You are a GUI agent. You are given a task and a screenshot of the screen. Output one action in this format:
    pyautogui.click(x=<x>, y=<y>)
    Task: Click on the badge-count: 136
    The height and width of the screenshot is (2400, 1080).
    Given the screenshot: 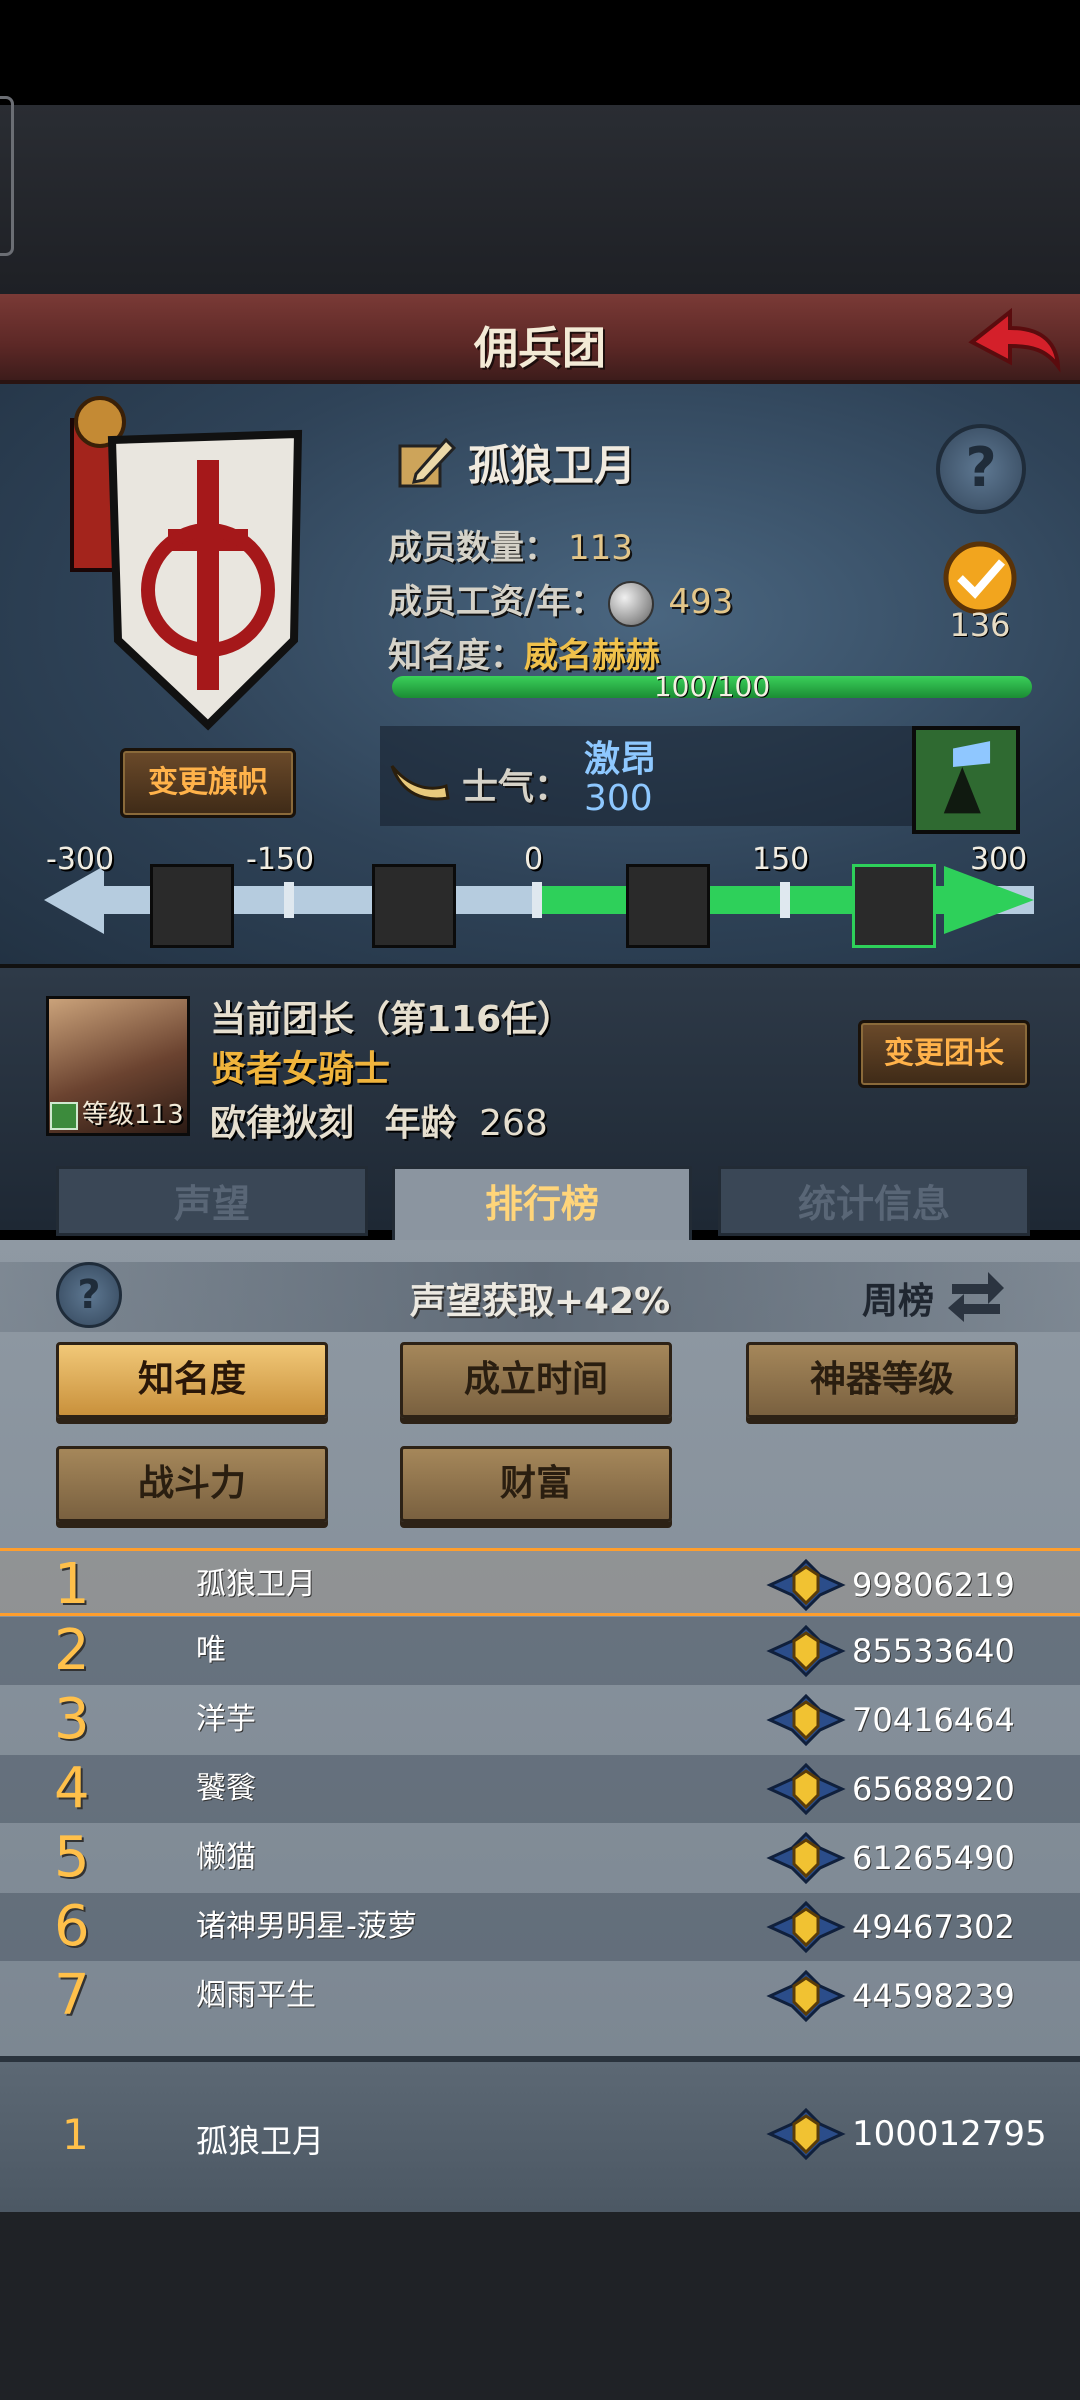 What is the action you would take?
    pyautogui.click(x=980, y=625)
    